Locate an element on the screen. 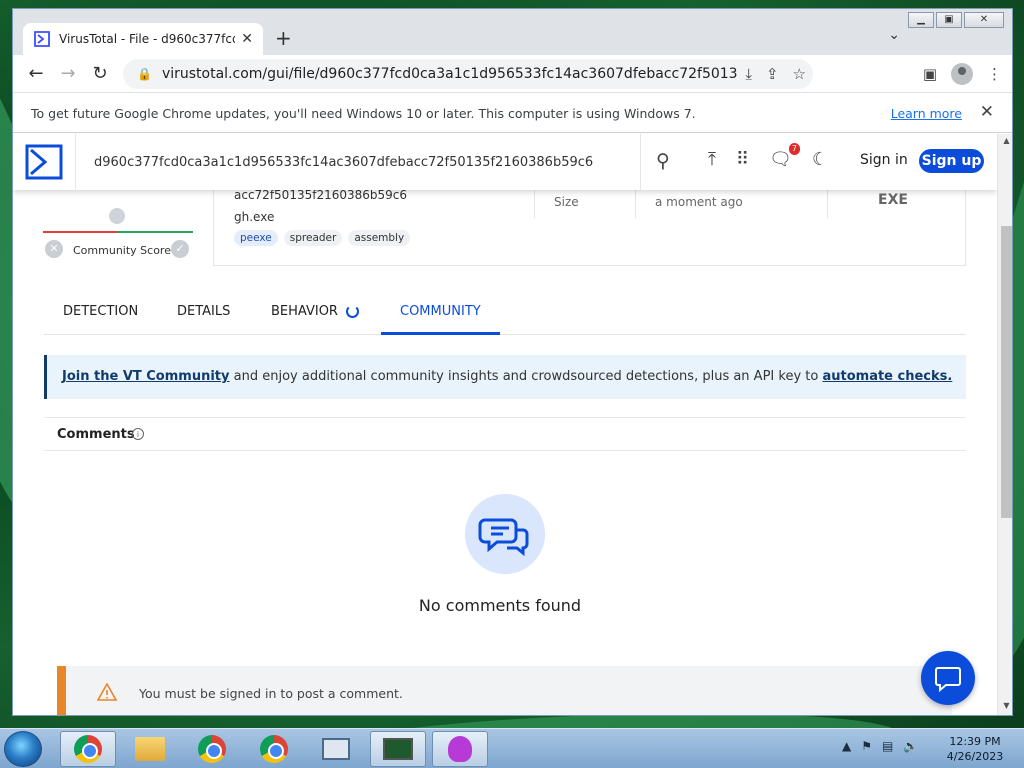 This screenshot has height=768, width=1024. score-bar is located at coordinates (118, 232).